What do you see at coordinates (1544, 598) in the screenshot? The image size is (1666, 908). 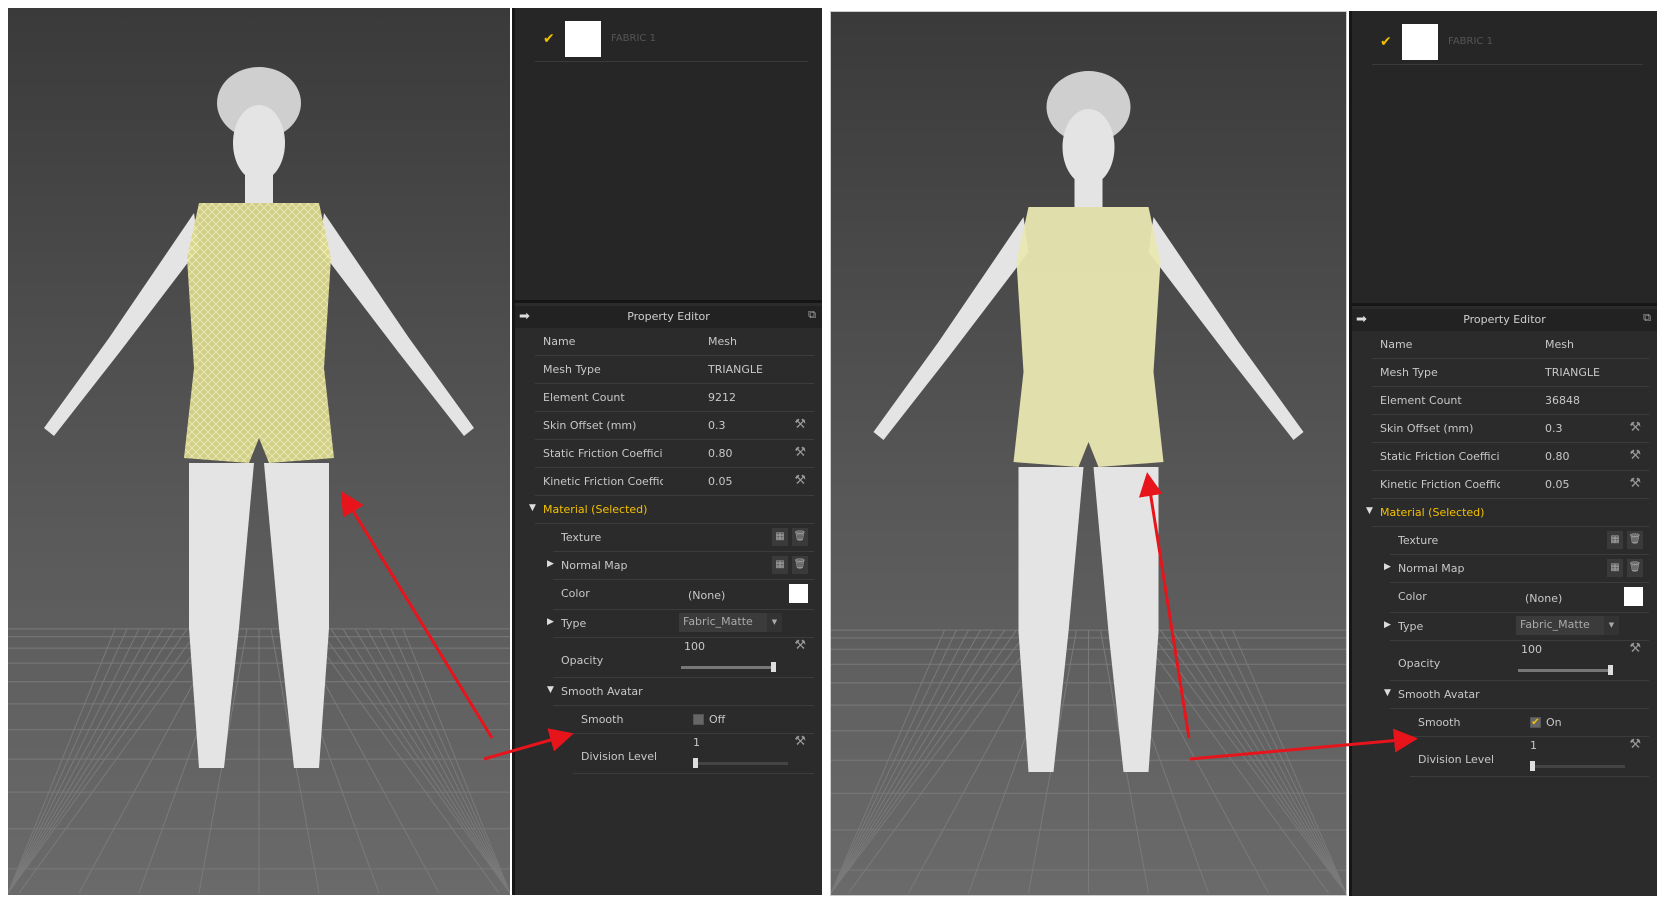 I see `color-value: (None)` at bounding box center [1544, 598].